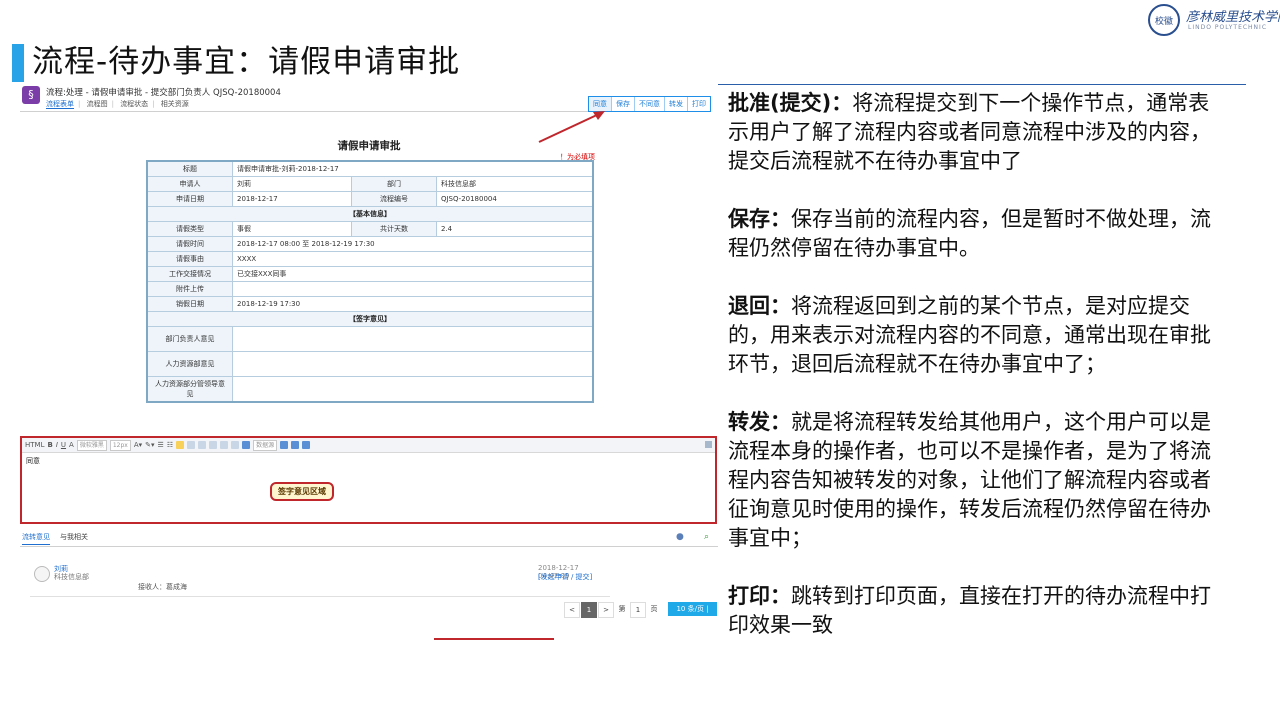 This screenshot has width=1280, height=720. What do you see at coordinates (265, 445) in the screenshot?
I see `datasource-select: 数据源` at bounding box center [265, 445].